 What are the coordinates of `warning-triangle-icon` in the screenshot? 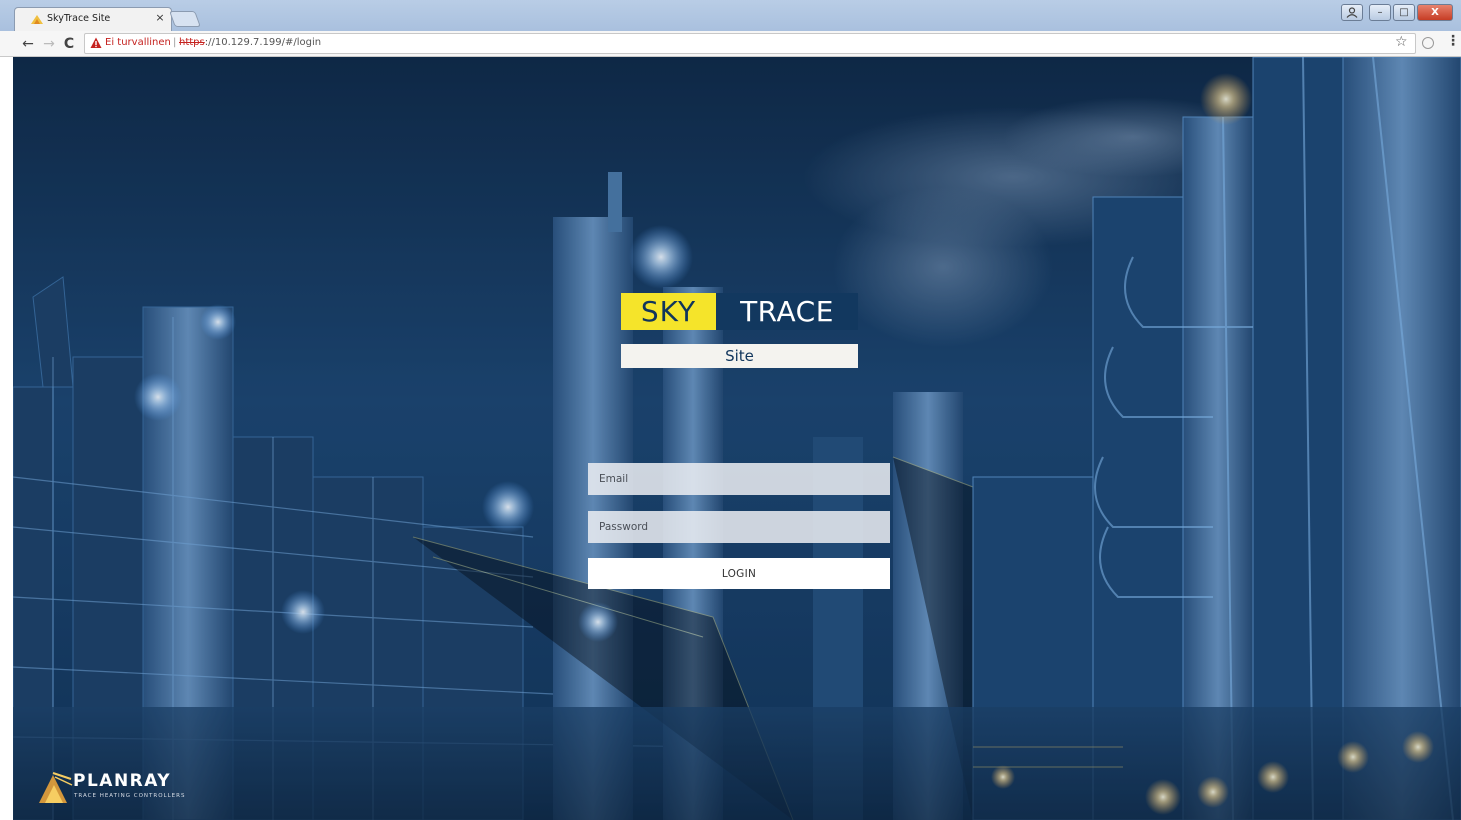 It's located at (96, 42).